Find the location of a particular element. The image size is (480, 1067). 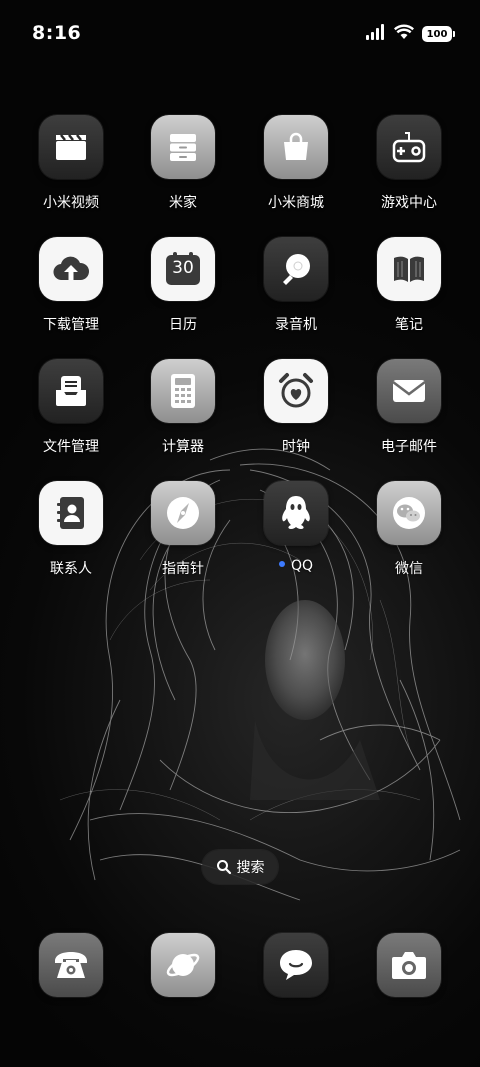

app-label: QQ is located at coordinates (296, 566).